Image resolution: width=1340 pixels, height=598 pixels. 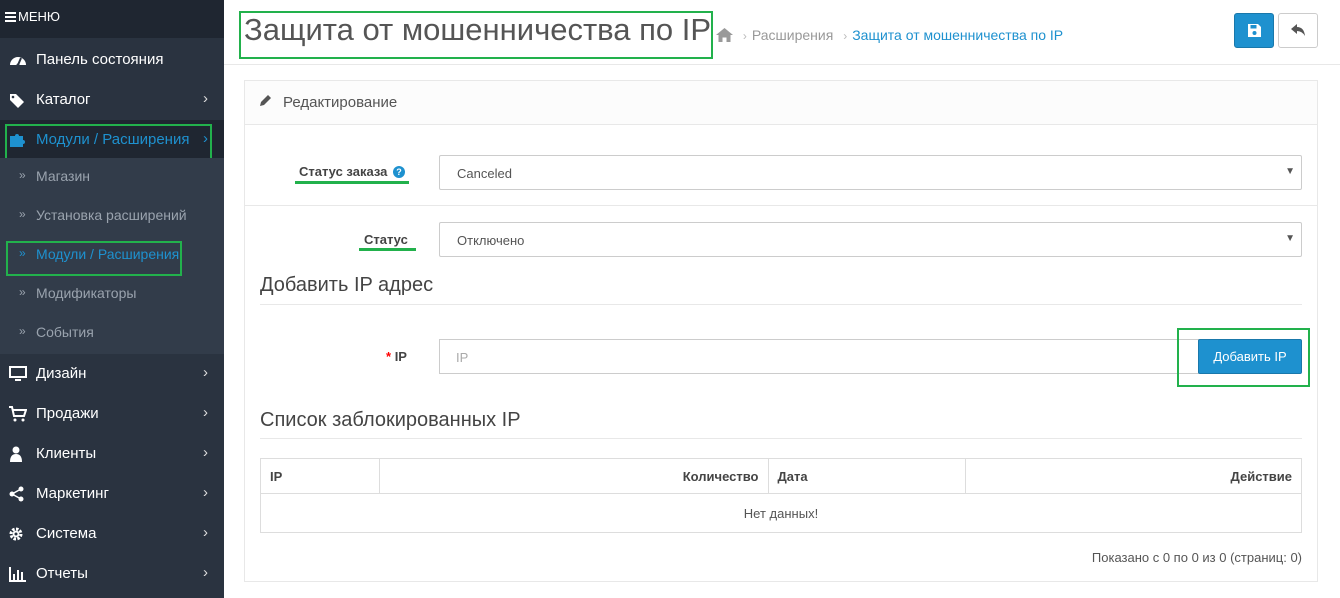 What do you see at coordinates (112, 19) in the screenshot?
I see `menu-toggle: МЕНЮ` at bounding box center [112, 19].